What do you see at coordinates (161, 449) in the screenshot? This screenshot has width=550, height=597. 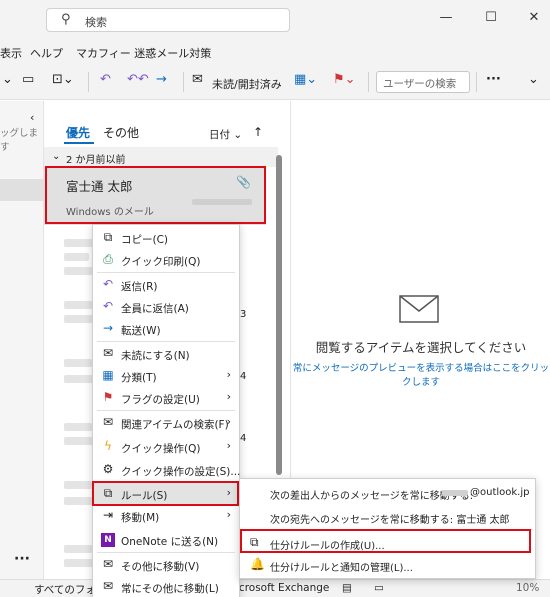 I see `menu-item-label: クイック操作(Q)` at bounding box center [161, 449].